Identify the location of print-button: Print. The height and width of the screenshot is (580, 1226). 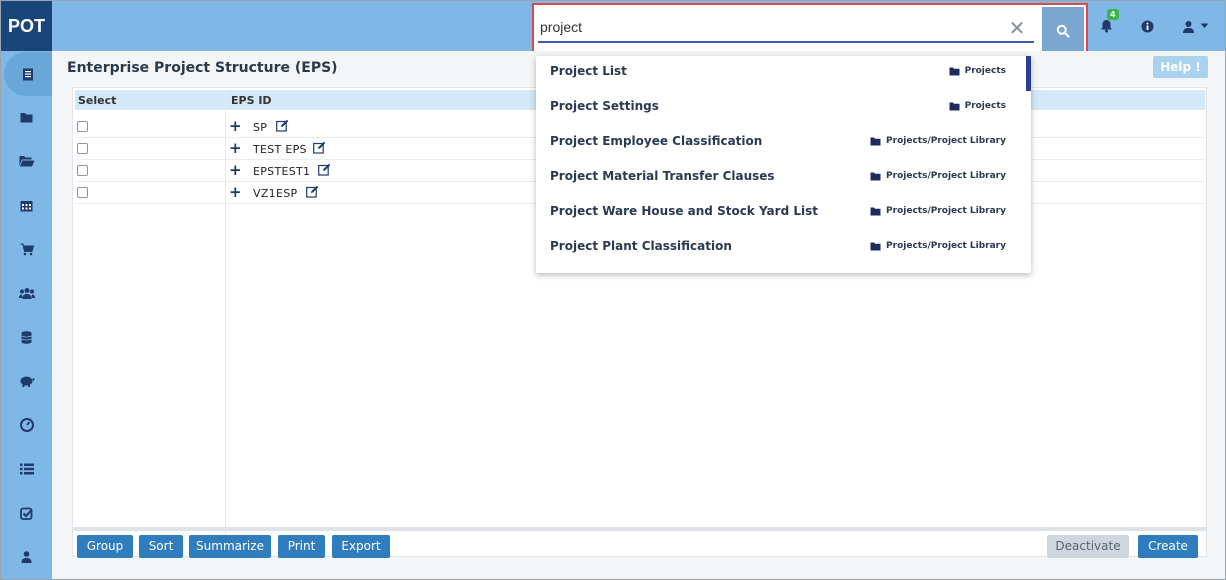
(301, 546).